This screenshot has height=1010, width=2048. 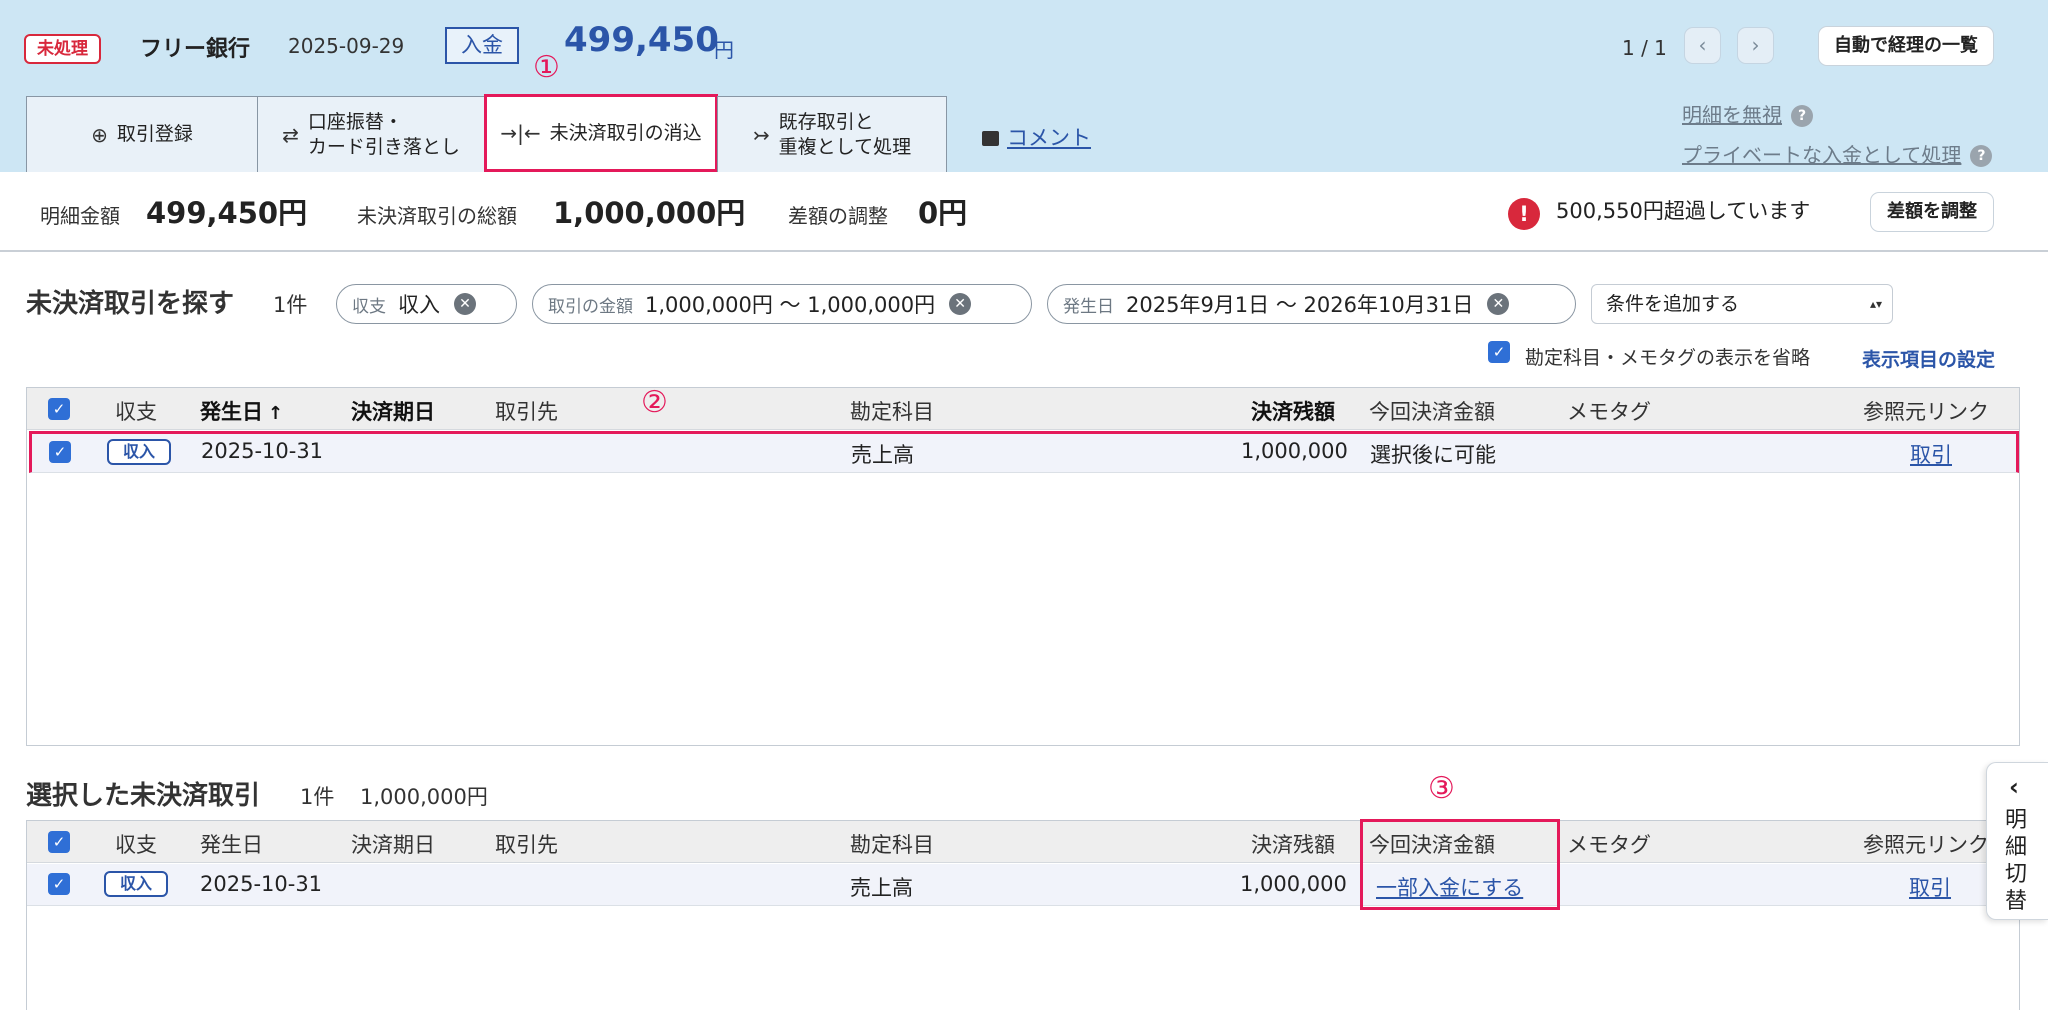 I want to click on tab-label: 取引登録, so click(x=154, y=134).